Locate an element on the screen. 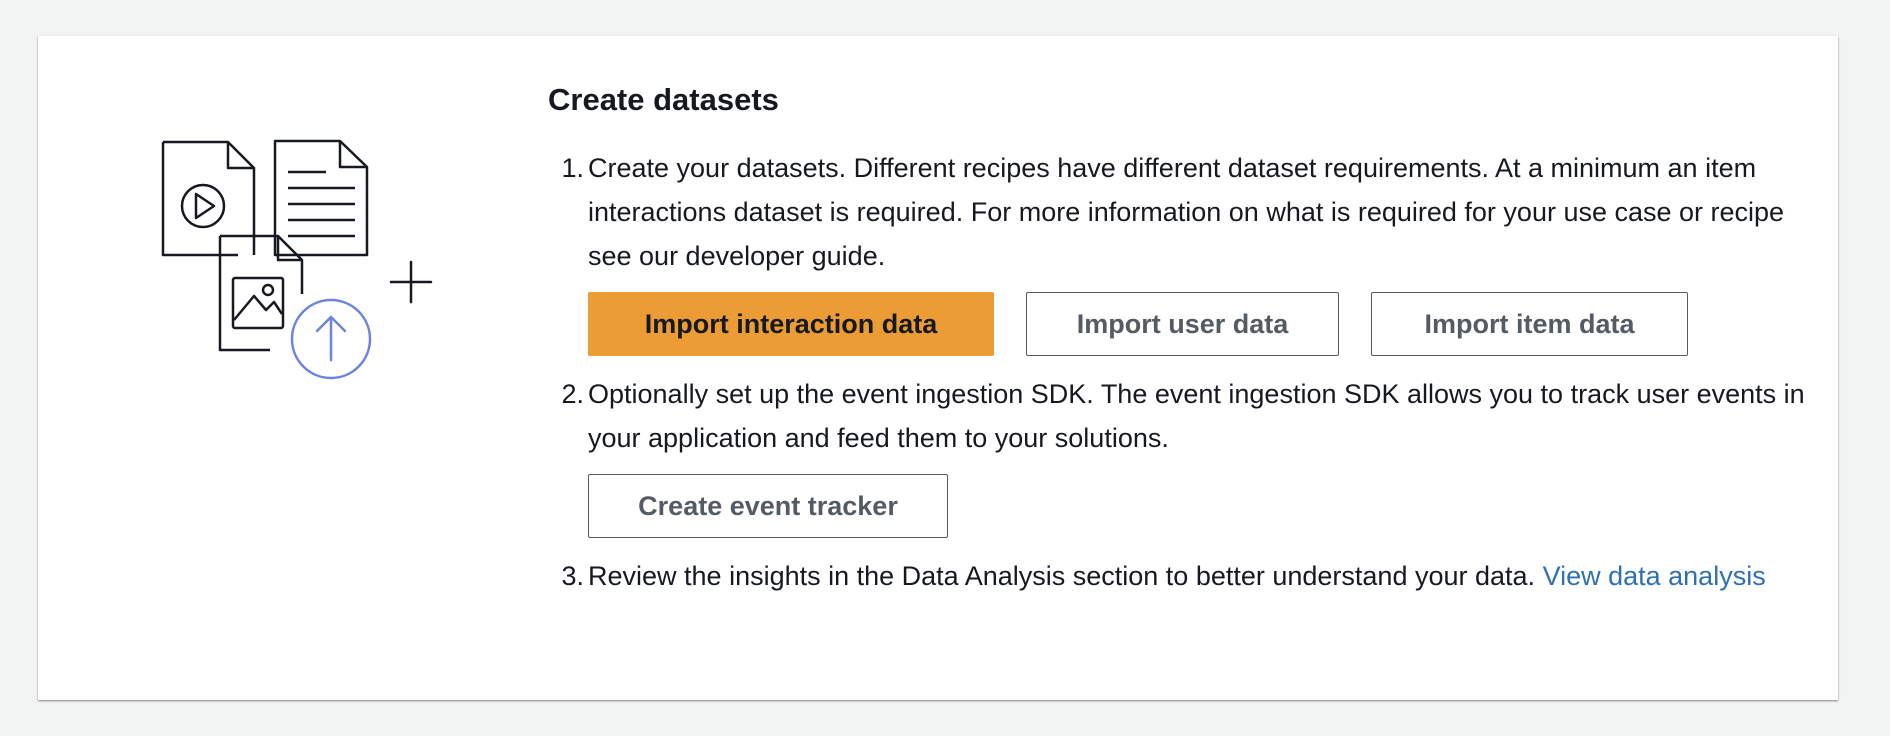 The height and width of the screenshot is (736, 1890). import-user-data-button: Import user data is located at coordinates (1182, 324).